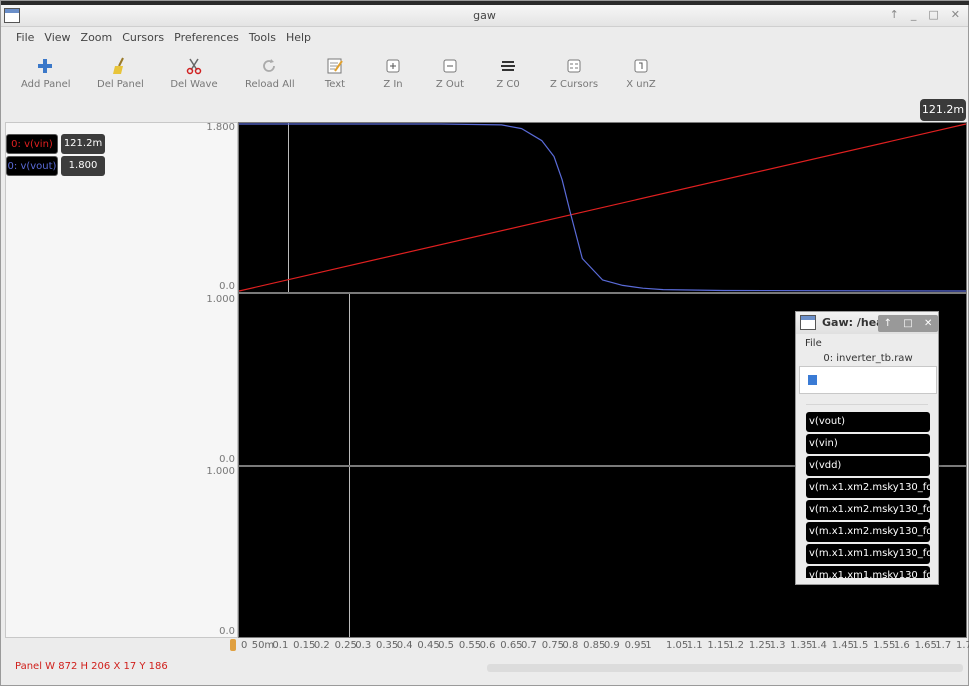  What do you see at coordinates (943, 110) in the screenshot?
I see `cursor-value-badge: 121.2m` at bounding box center [943, 110].